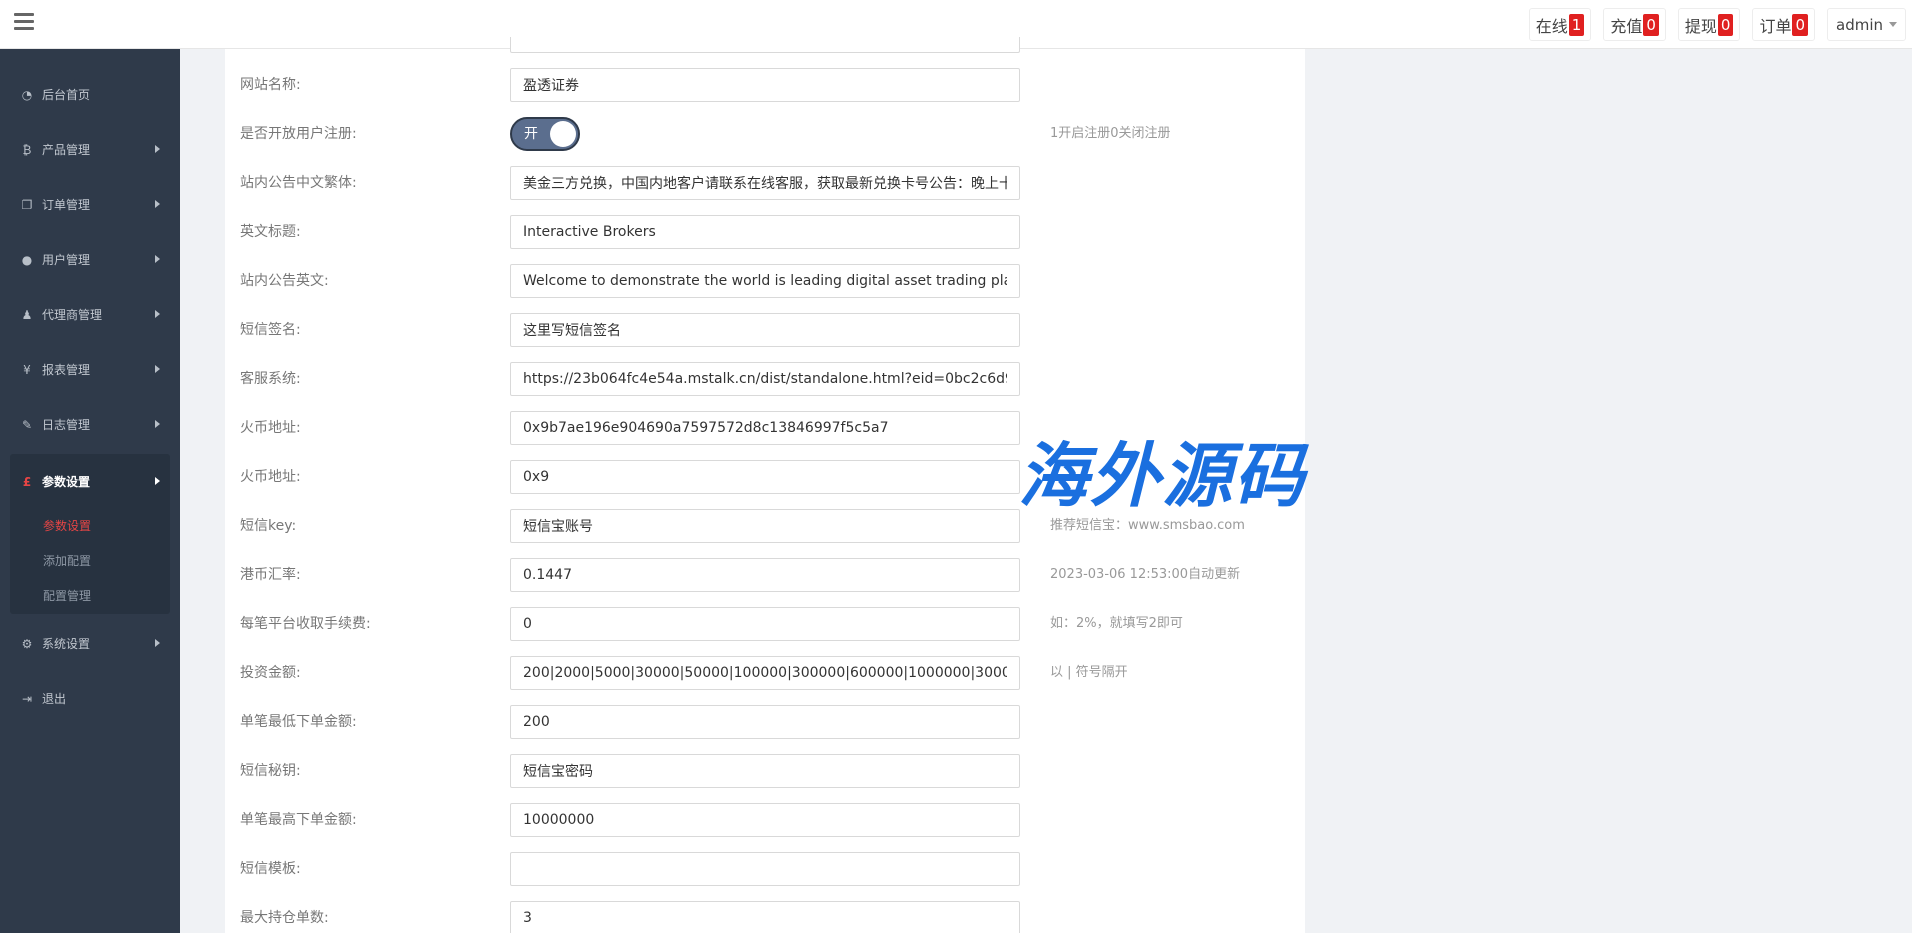 Image resolution: width=1912 pixels, height=933 pixels. I want to click on sidebar-subitem-param-settings: 参数设置, so click(90, 526).